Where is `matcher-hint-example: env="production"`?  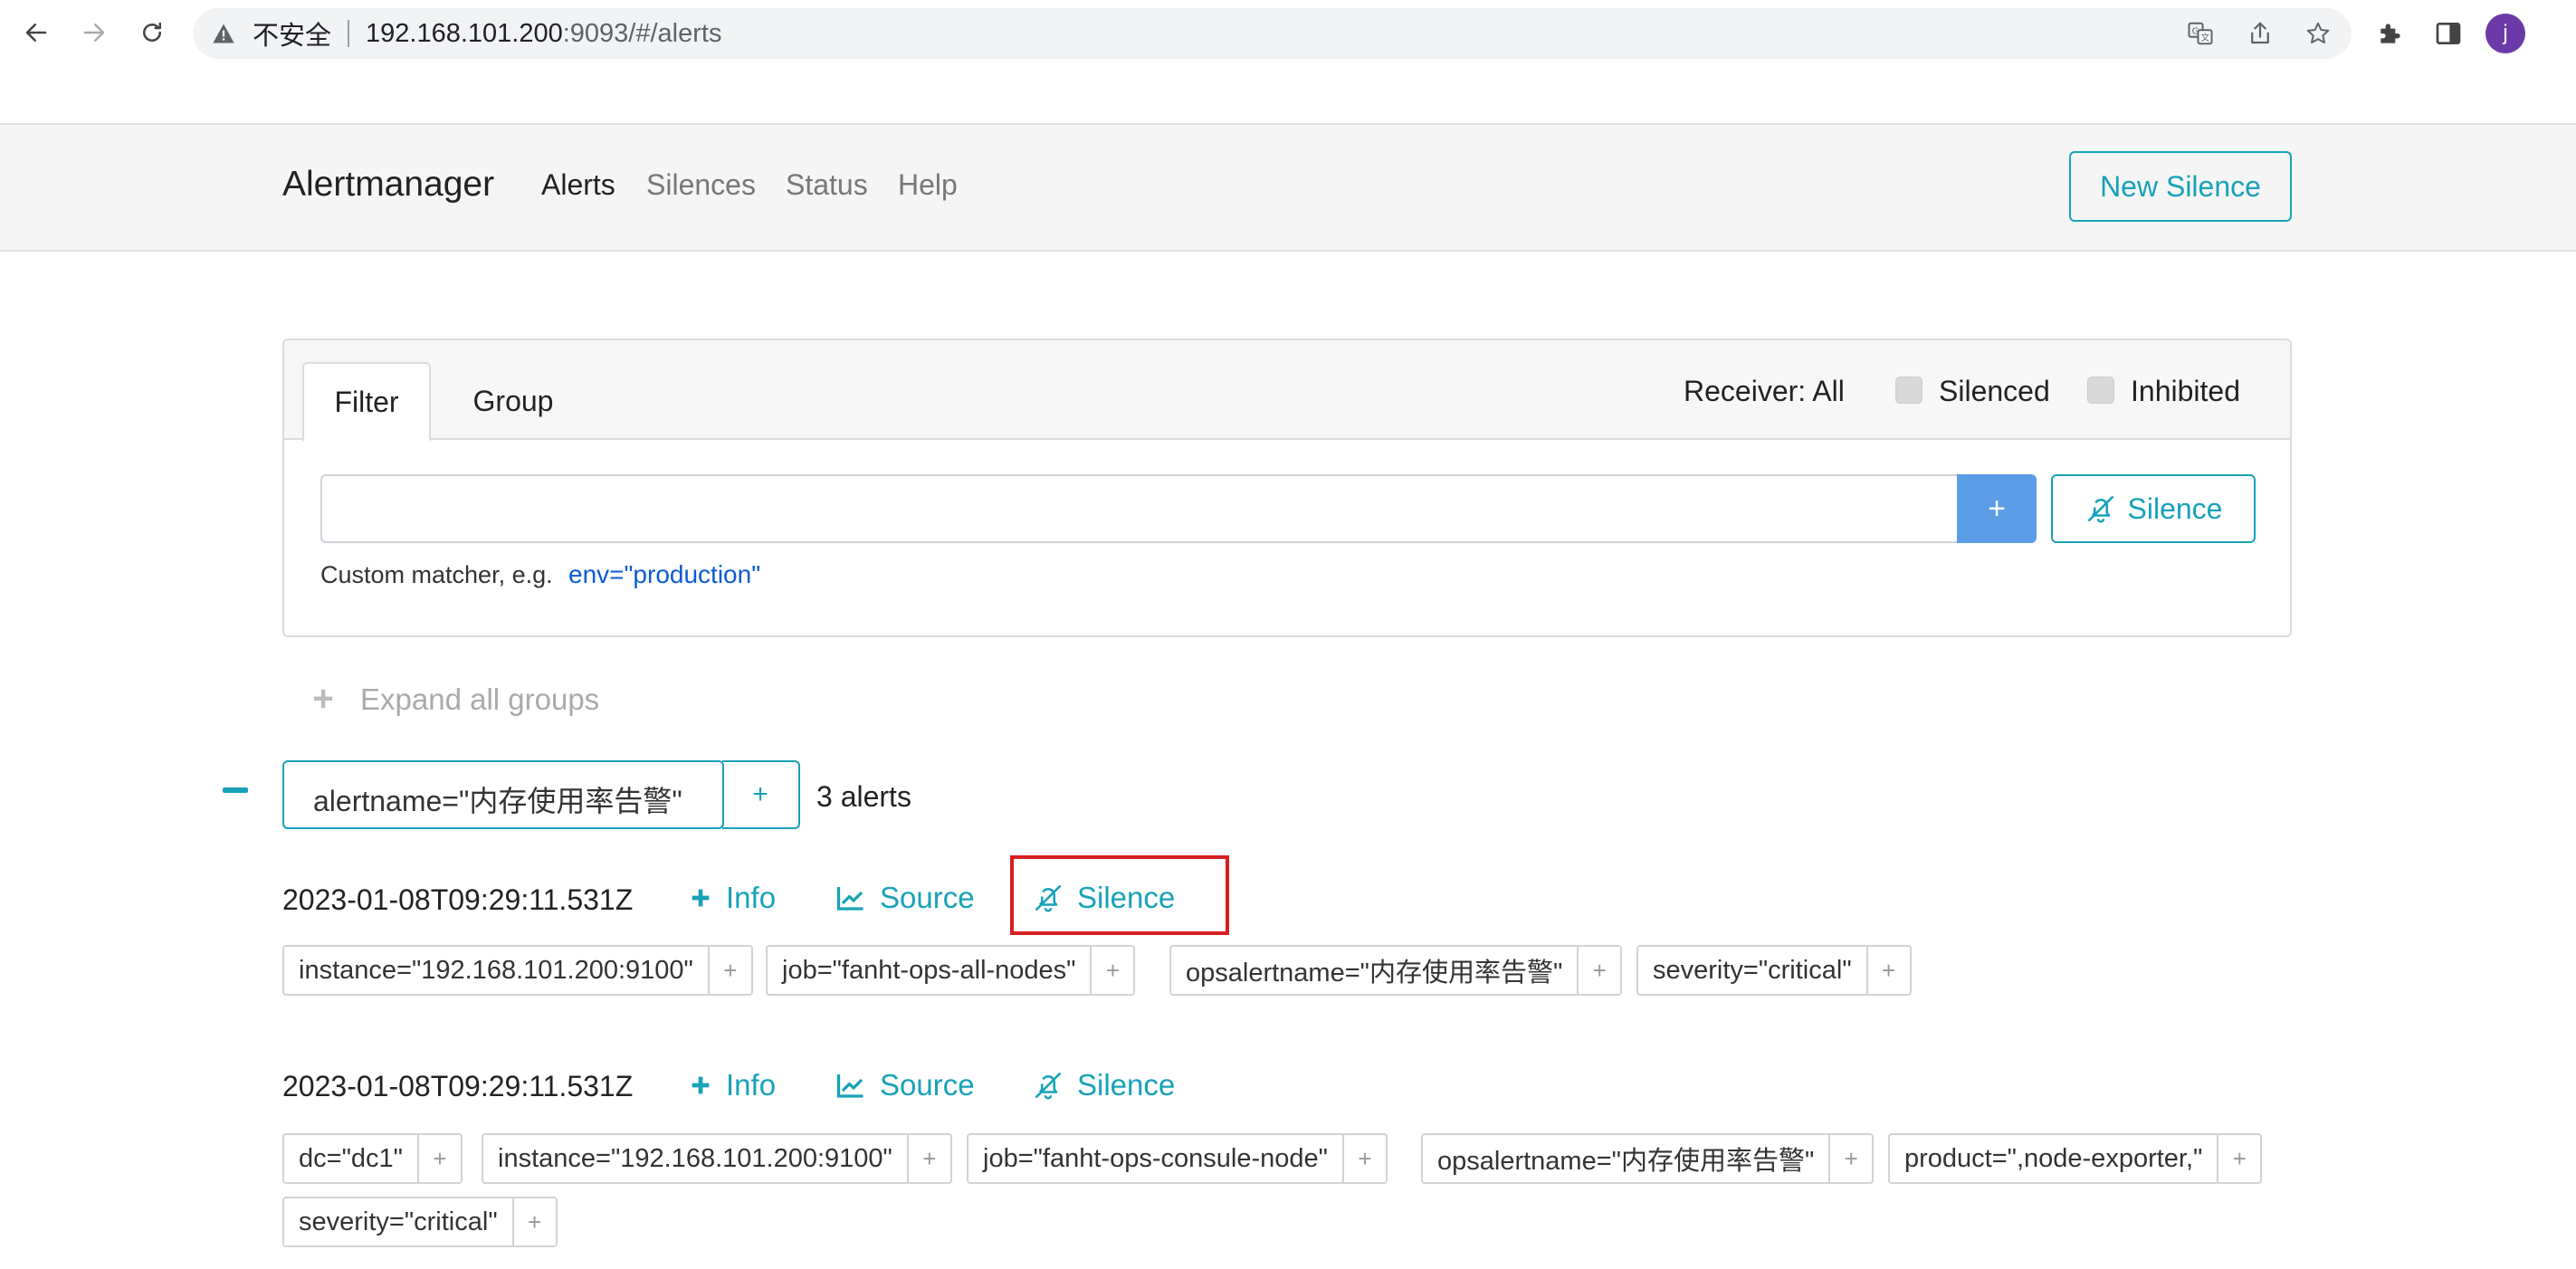
matcher-hint-example: env="production" is located at coordinates (664, 575).